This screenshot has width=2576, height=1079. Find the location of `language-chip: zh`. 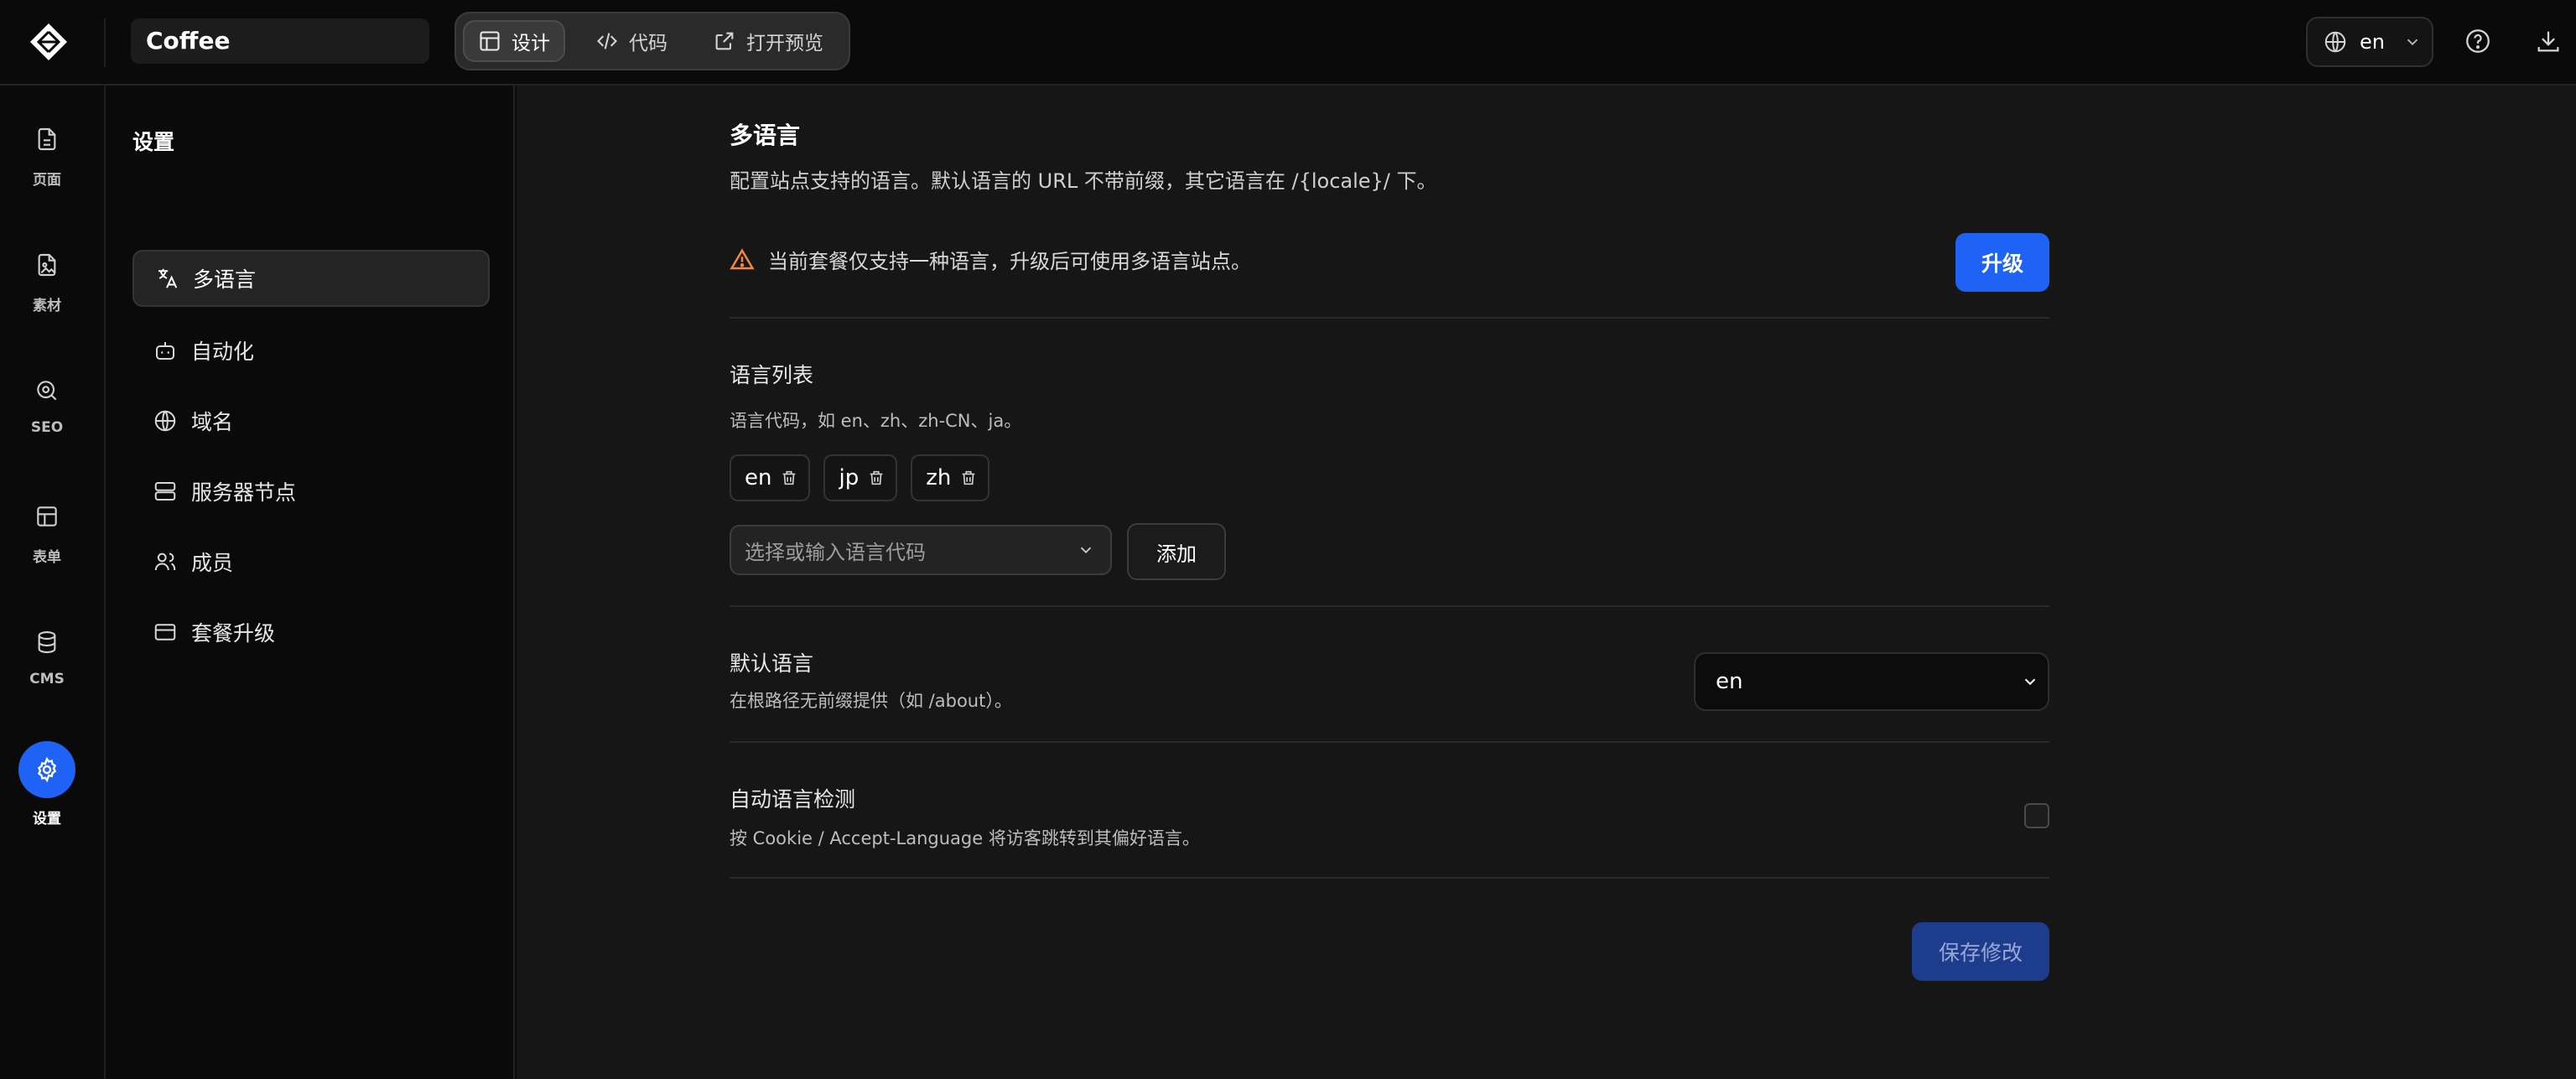

language-chip: zh is located at coordinates (950, 477).